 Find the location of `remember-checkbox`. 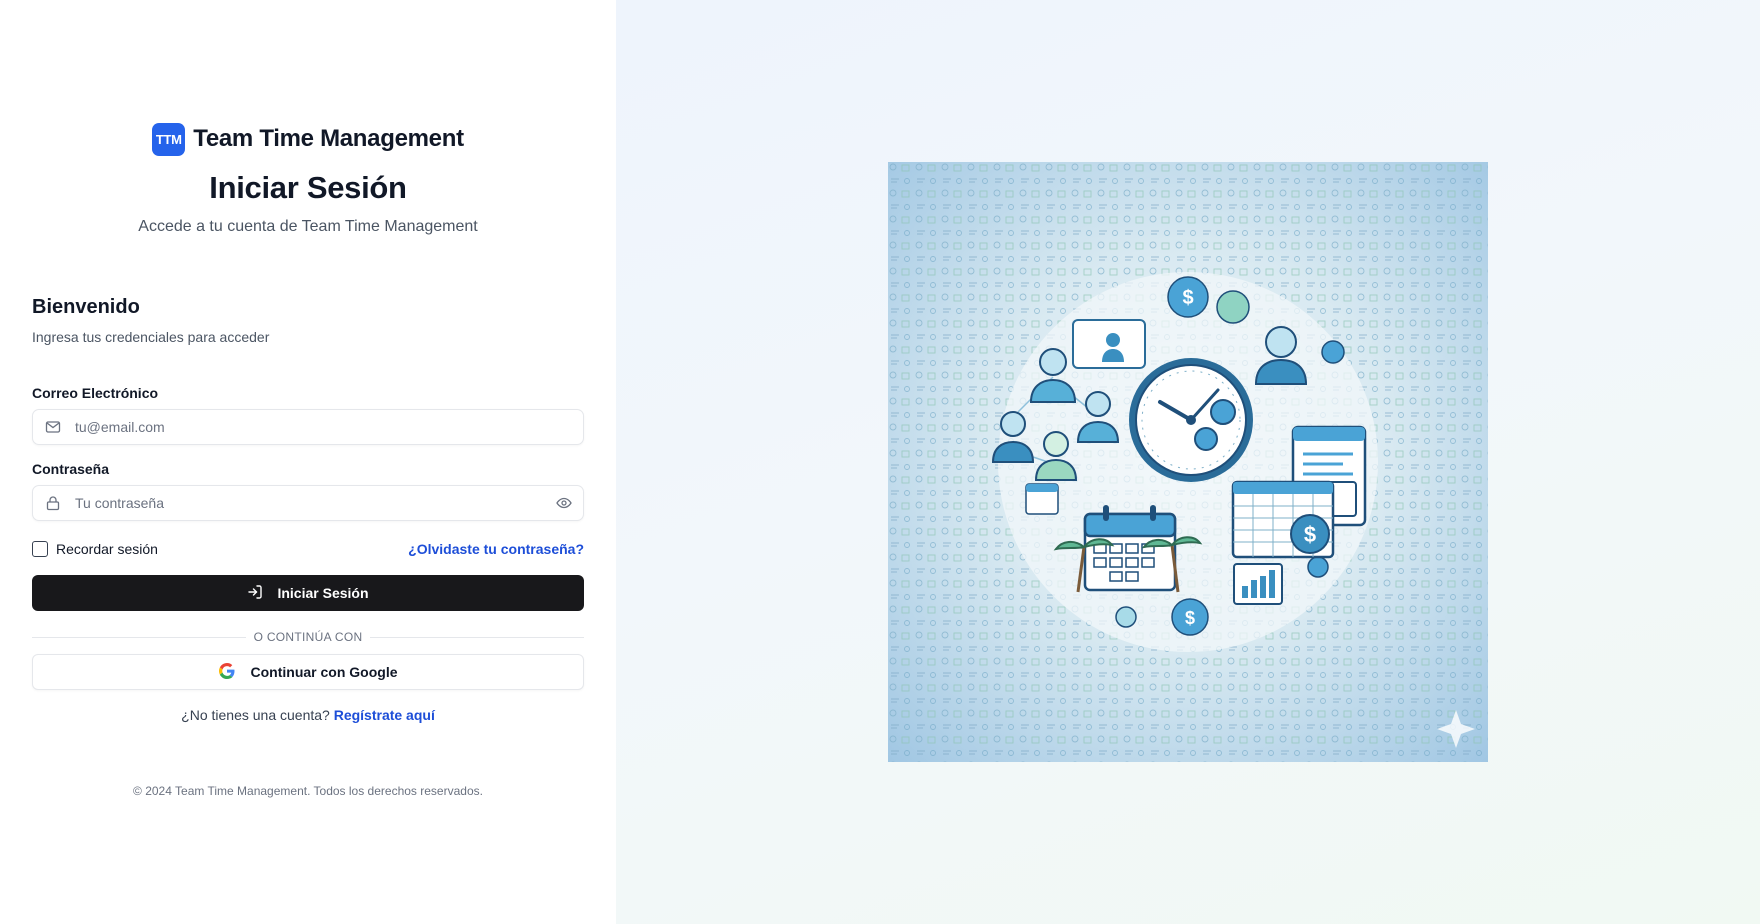

remember-checkbox is located at coordinates (40, 549).